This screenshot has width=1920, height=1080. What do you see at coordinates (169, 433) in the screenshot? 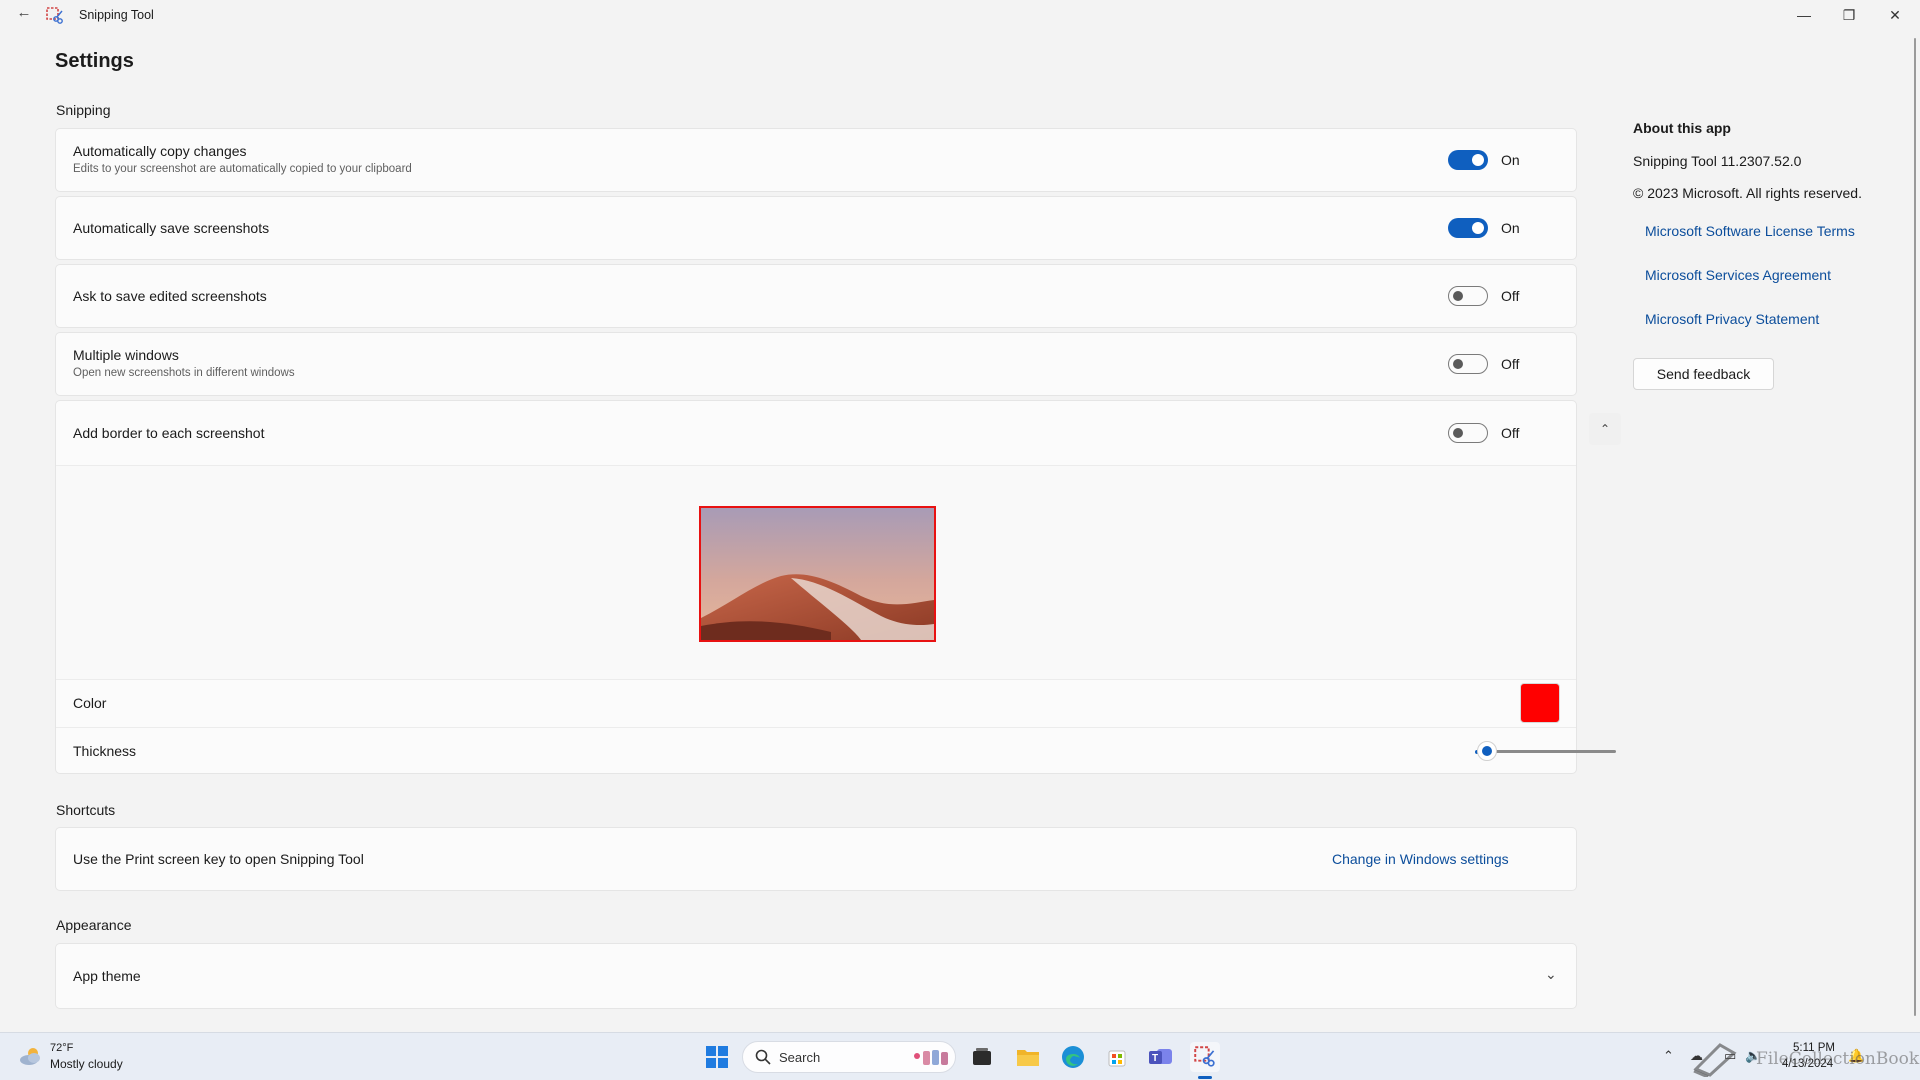
I see `setting-title: Add border to each screenshot` at bounding box center [169, 433].